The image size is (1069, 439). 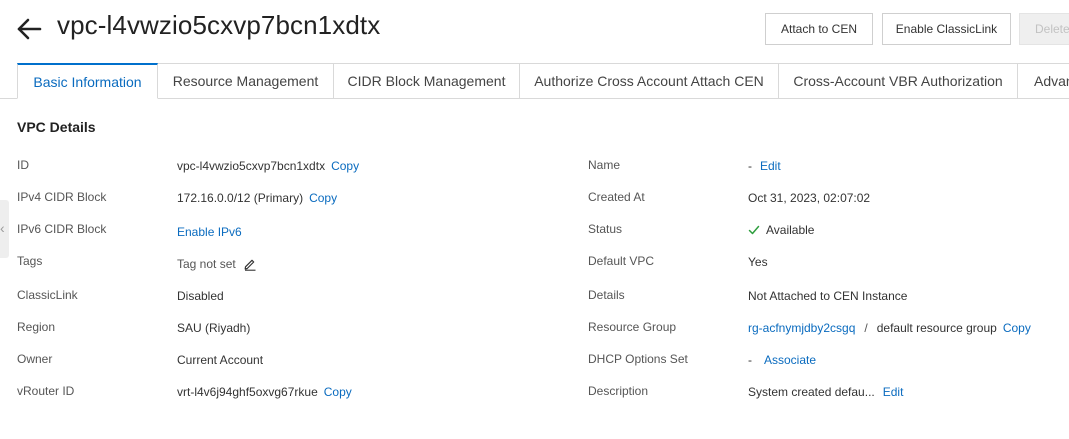 I want to click on description-value-row: System created defau... Edit, so click(x=825, y=392).